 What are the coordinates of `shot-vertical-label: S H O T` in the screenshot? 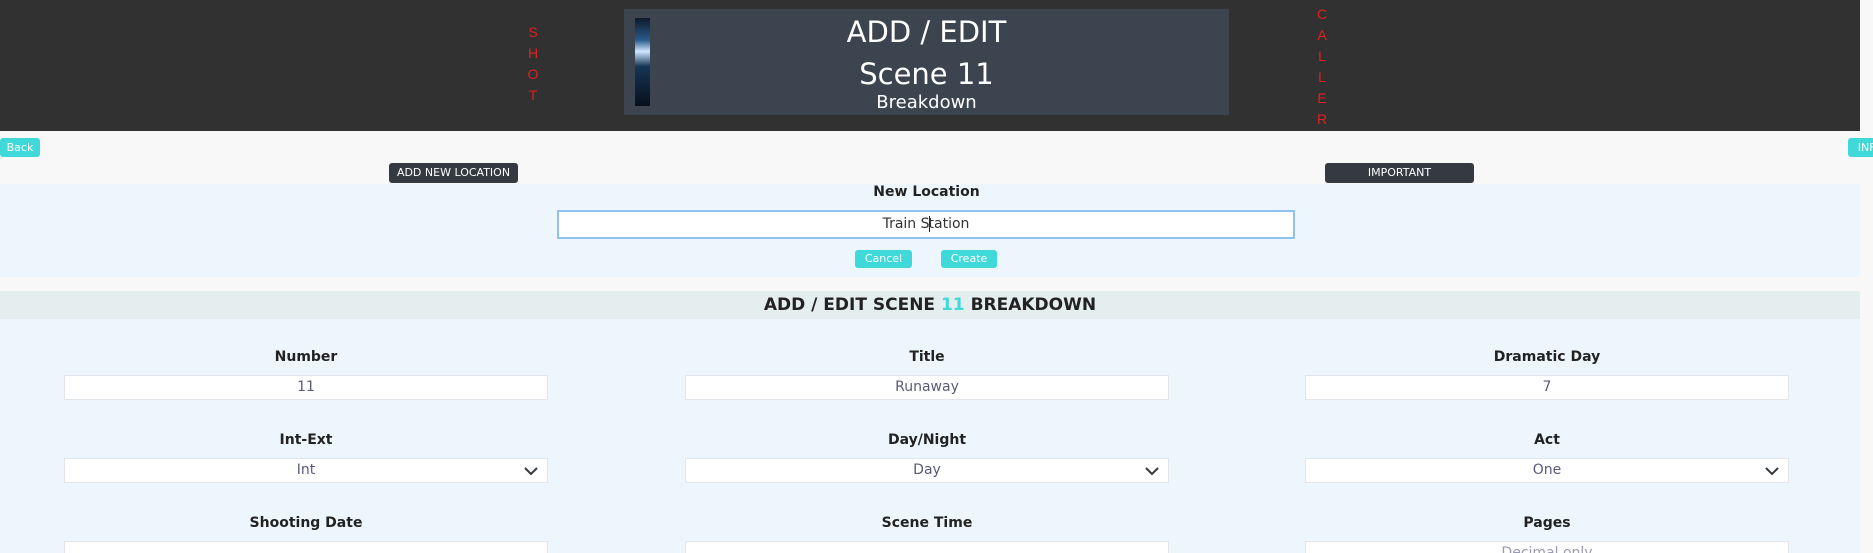 It's located at (533, 64).